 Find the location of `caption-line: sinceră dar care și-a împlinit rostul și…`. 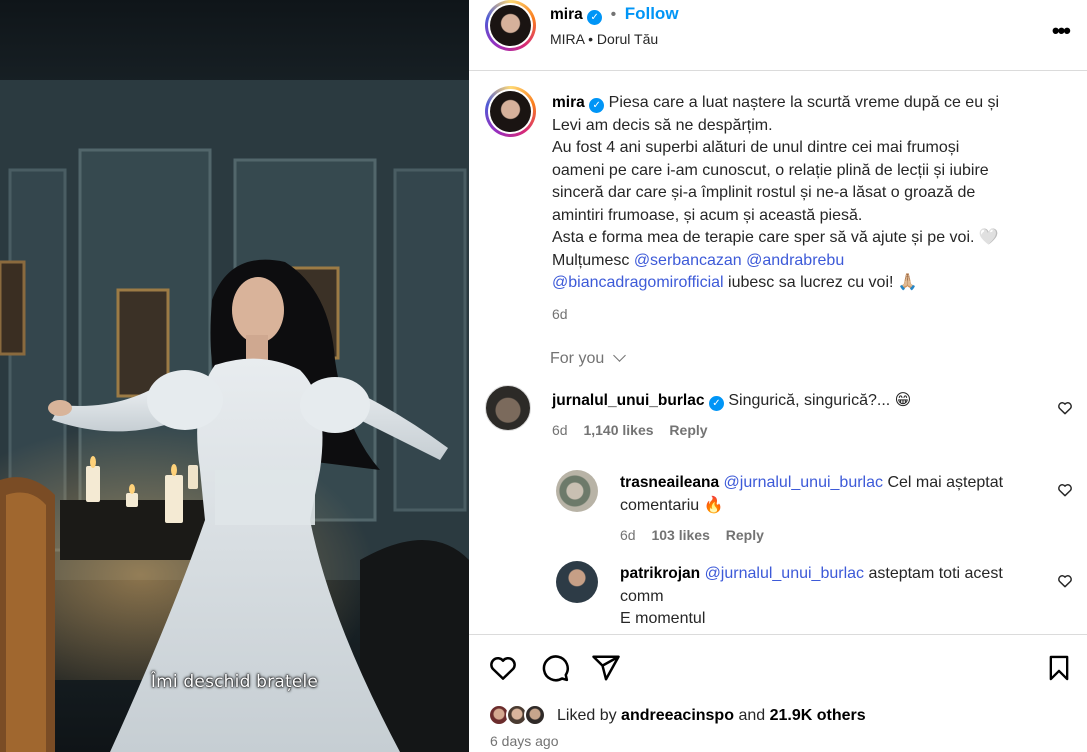

caption-line: sinceră dar care și-a împlinit rostul și… is located at coordinates (764, 192).